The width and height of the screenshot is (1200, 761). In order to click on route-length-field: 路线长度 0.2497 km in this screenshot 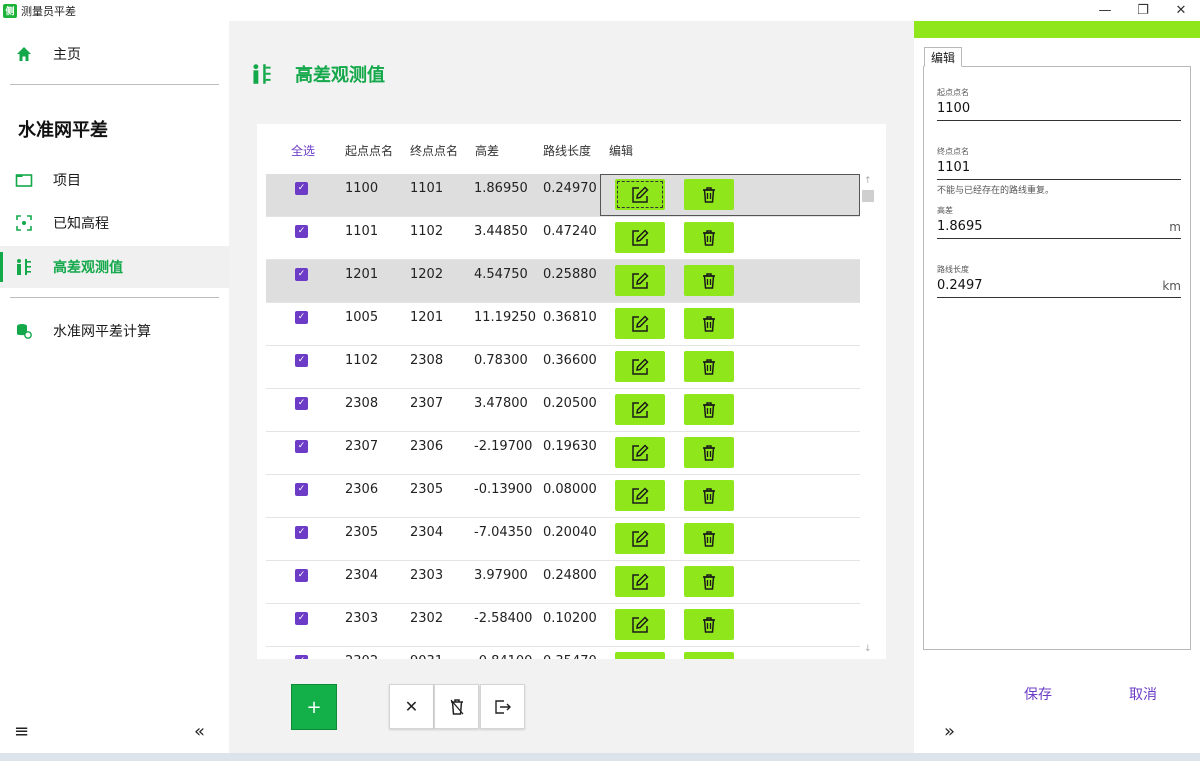, I will do `click(1059, 281)`.